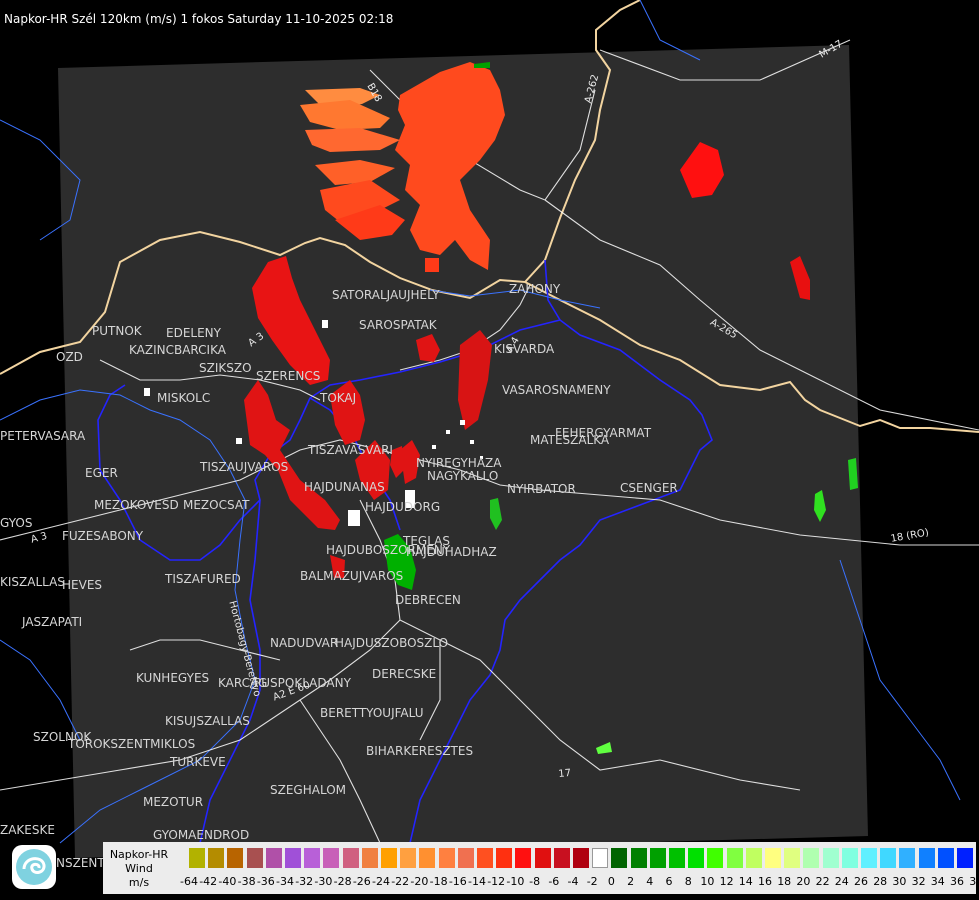 The height and width of the screenshot is (900, 979). Describe the element at coordinates (132, 744) in the screenshot. I see `place-label: TOROKSZENTMIKLOS` at that location.